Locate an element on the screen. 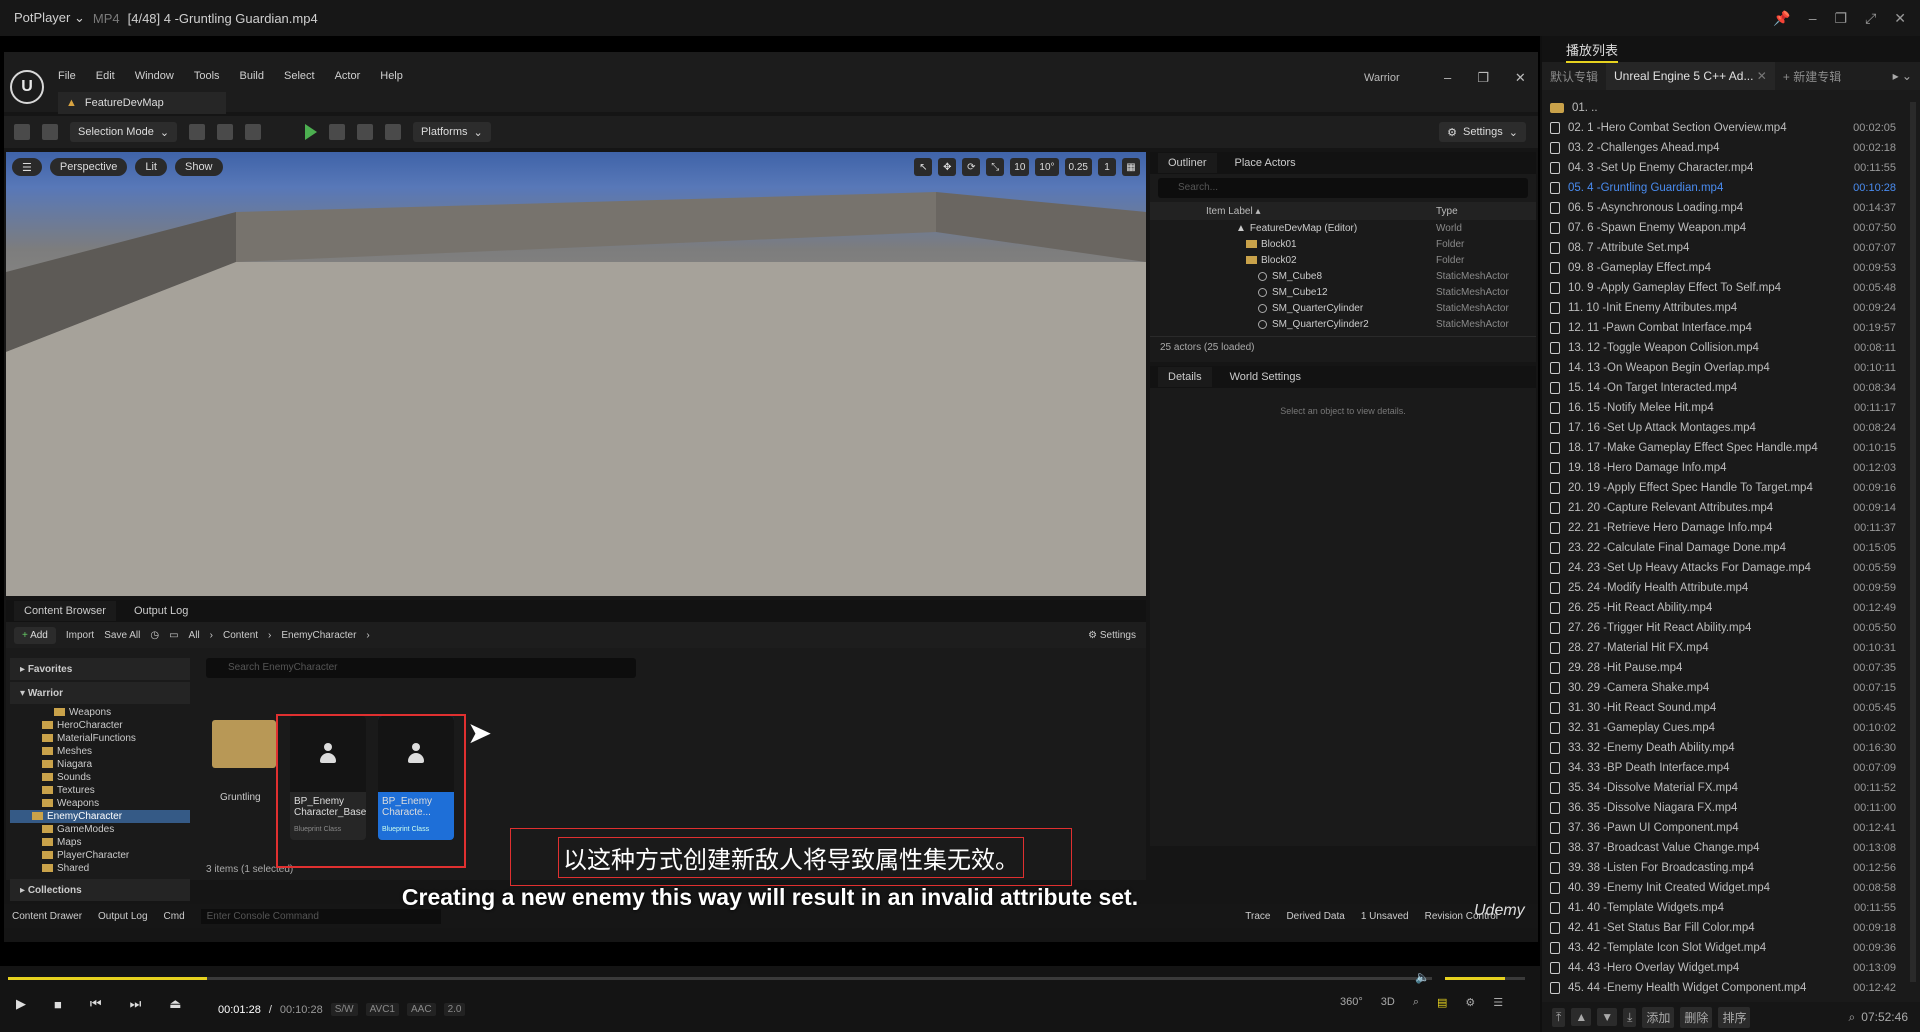 The height and width of the screenshot is (1032, 1920). playlist-item: 35. 34 -Dissolve Material FX.mp4 00:11:52 is located at coordinates (1731, 788).